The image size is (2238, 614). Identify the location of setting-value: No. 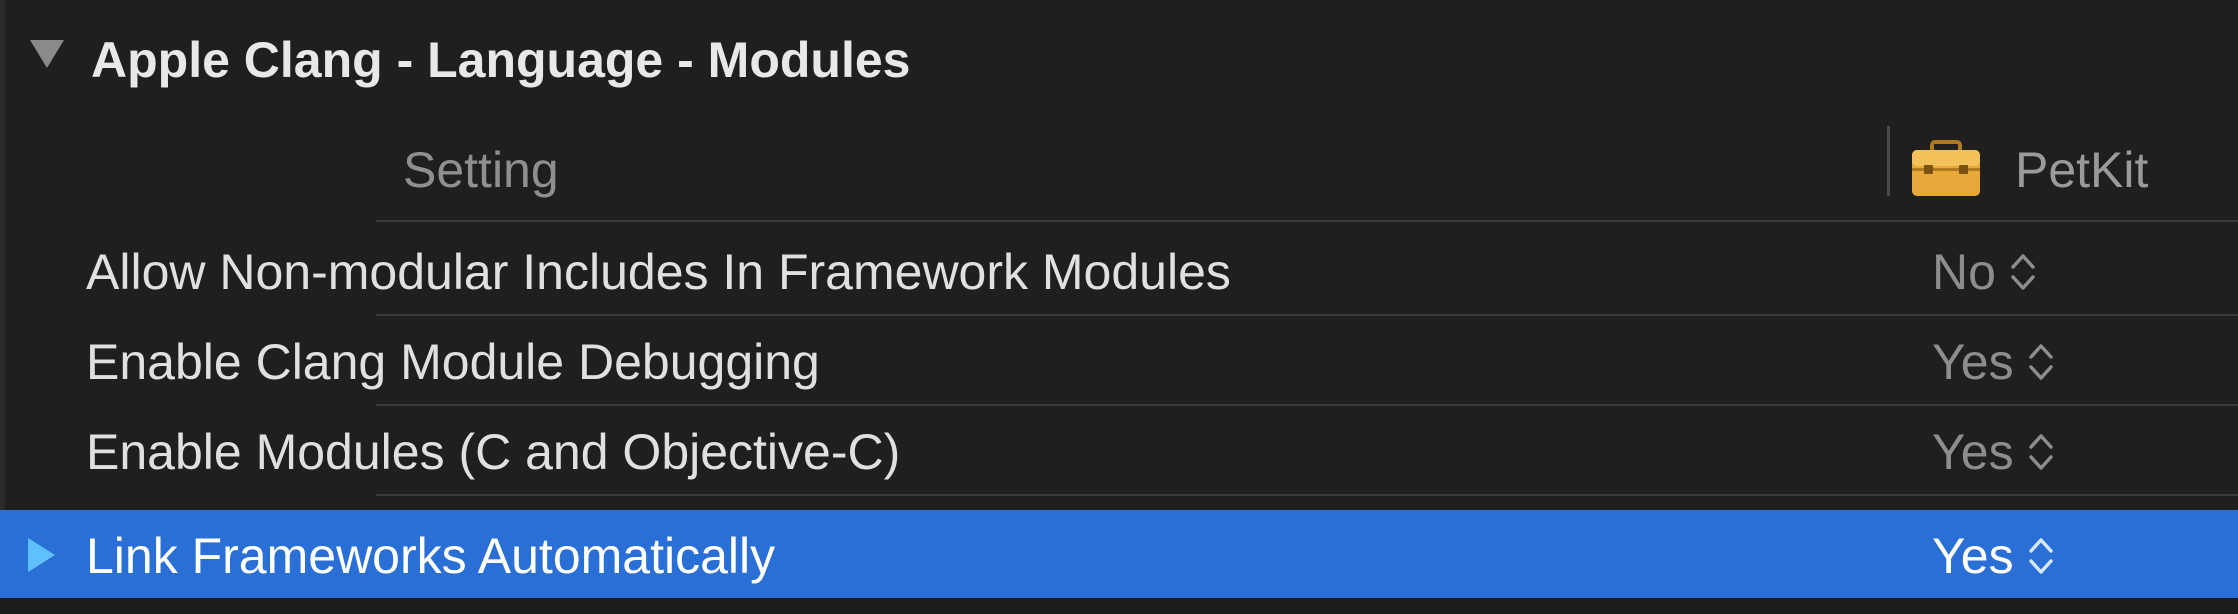
(1984, 272).